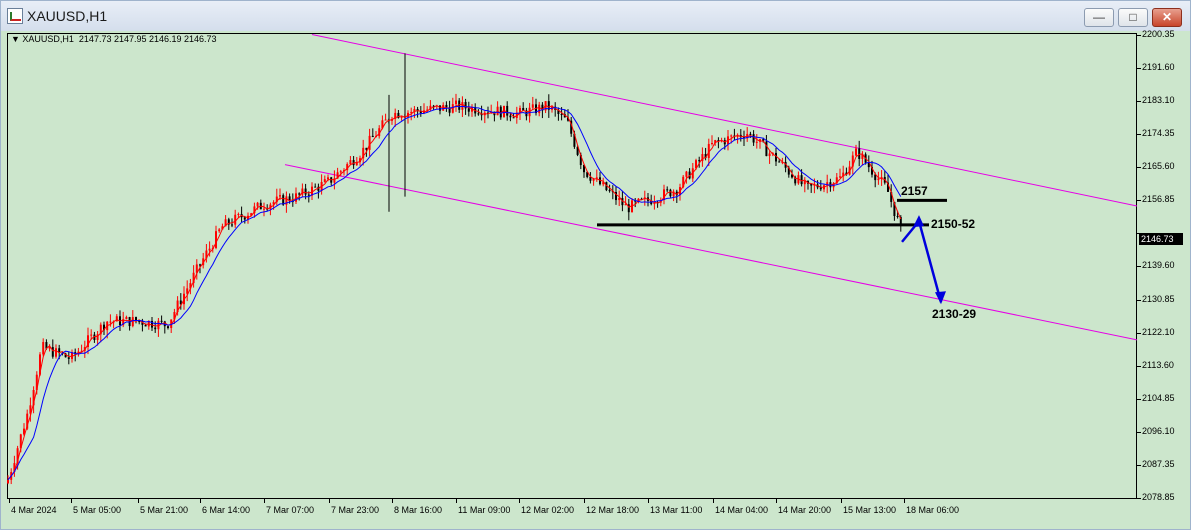 The width and height of the screenshot is (1191, 530). I want to click on time-label: 18 Mar 06:00, so click(933, 510).